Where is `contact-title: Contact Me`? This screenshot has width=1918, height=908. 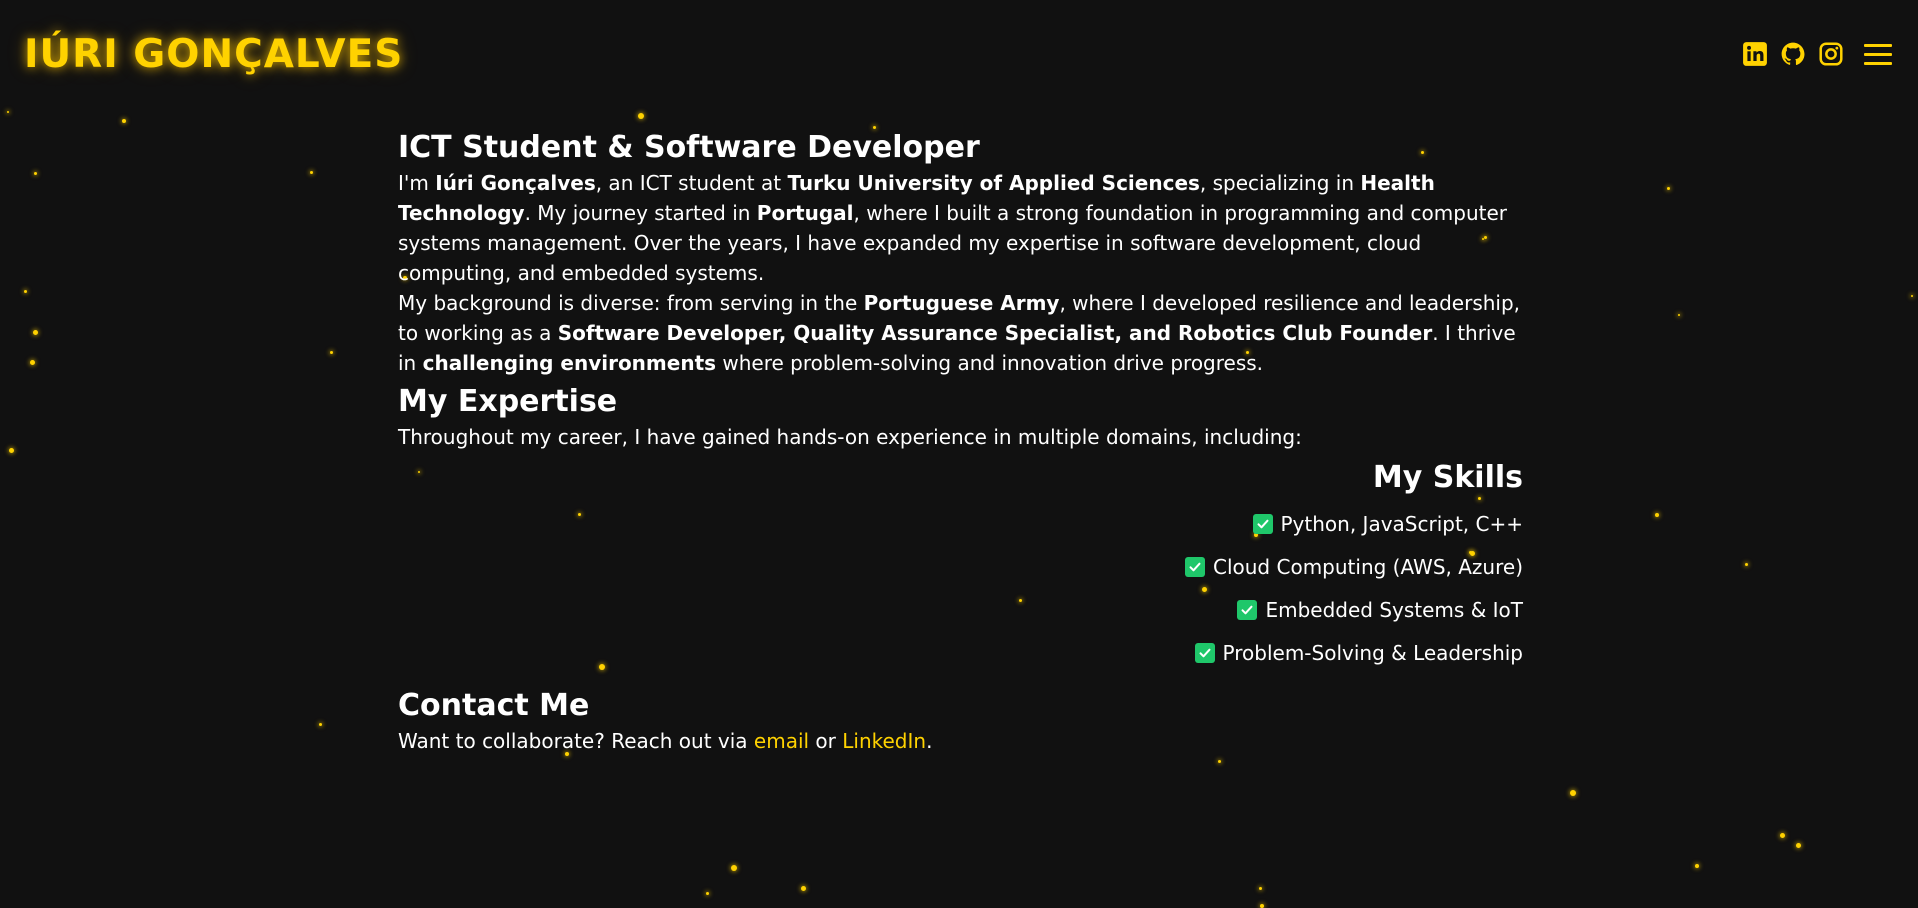
contact-title: Contact Me is located at coordinates (494, 705).